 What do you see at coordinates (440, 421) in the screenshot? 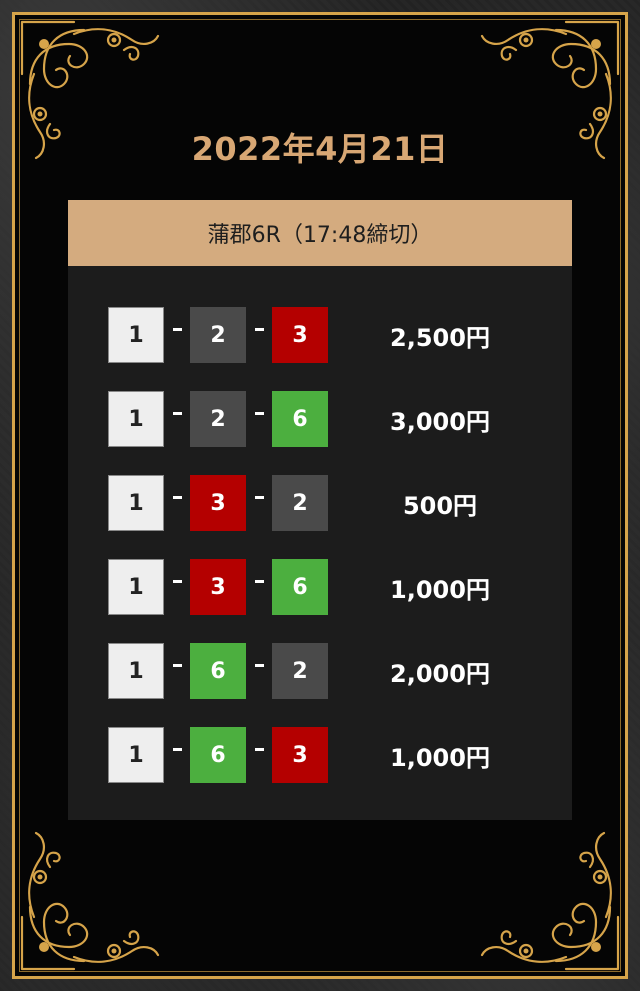
I see `bet-amount: 3,000円` at bounding box center [440, 421].